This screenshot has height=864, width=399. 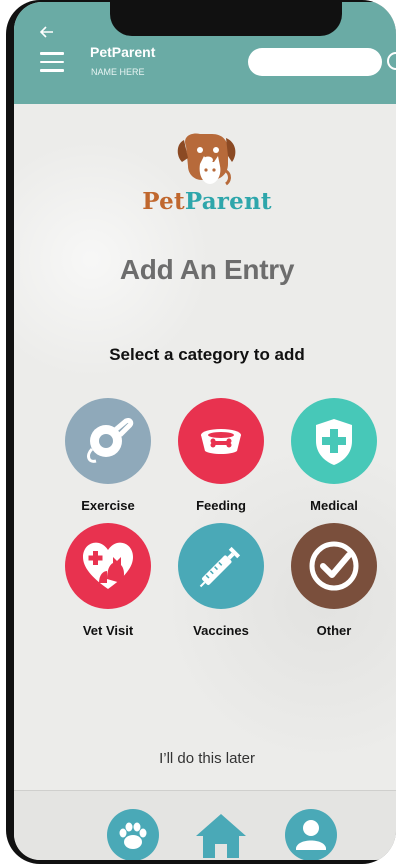 I want to click on category-vet-visit: Vet Visit, so click(x=108, y=580).